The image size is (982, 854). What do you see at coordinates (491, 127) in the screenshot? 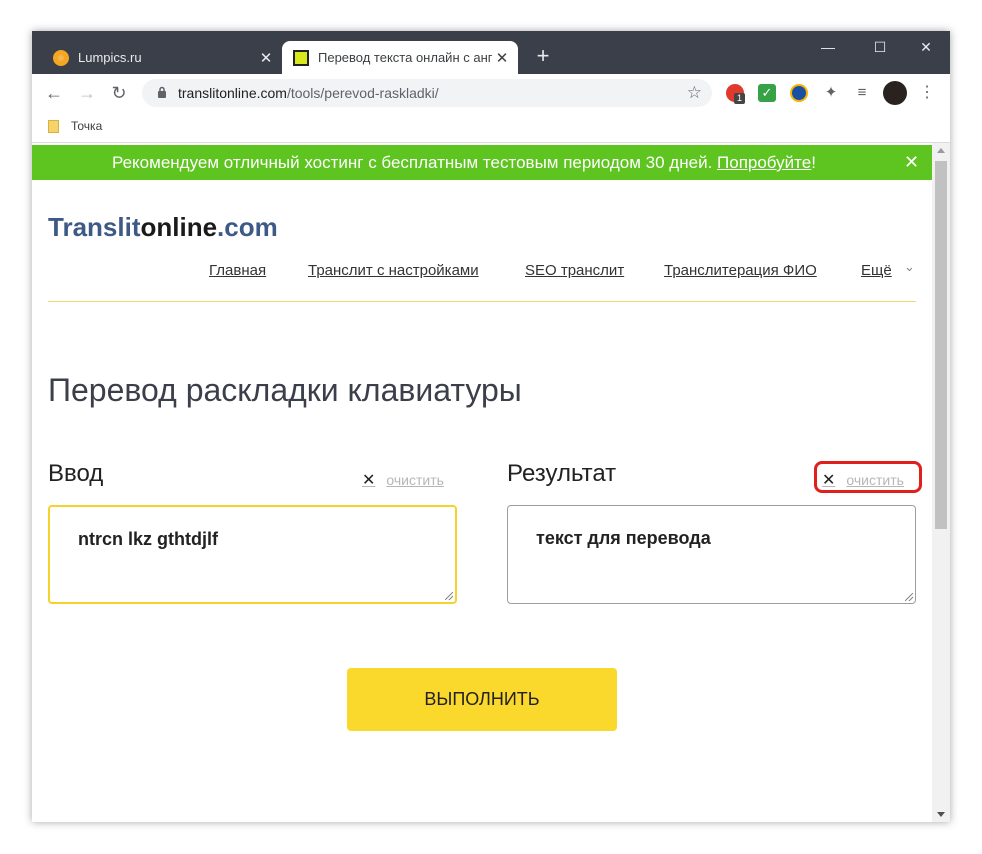
I see `bookmarks-bar: Точка` at bounding box center [491, 127].